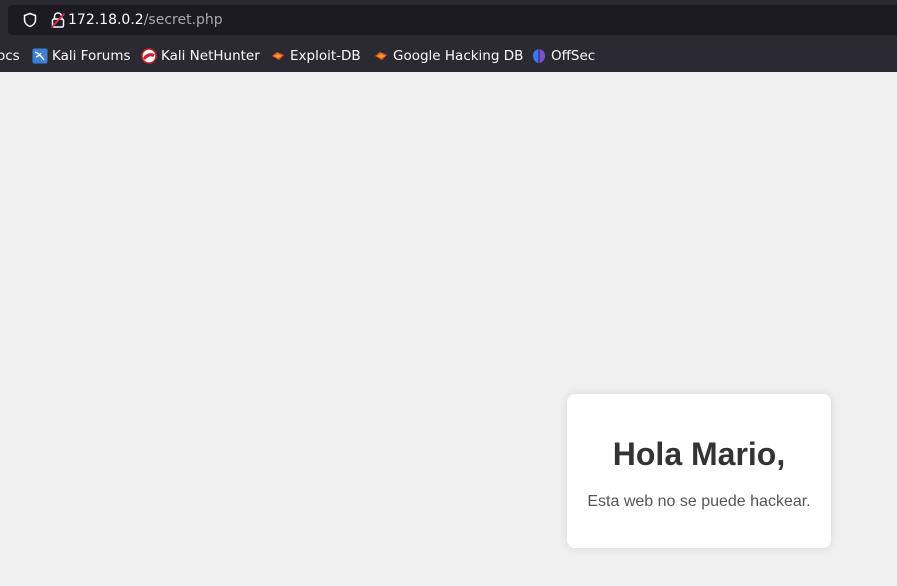  Describe the element at coordinates (91, 56) in the screenshot. I see `bookmark-label: Kali Forums` at that location.